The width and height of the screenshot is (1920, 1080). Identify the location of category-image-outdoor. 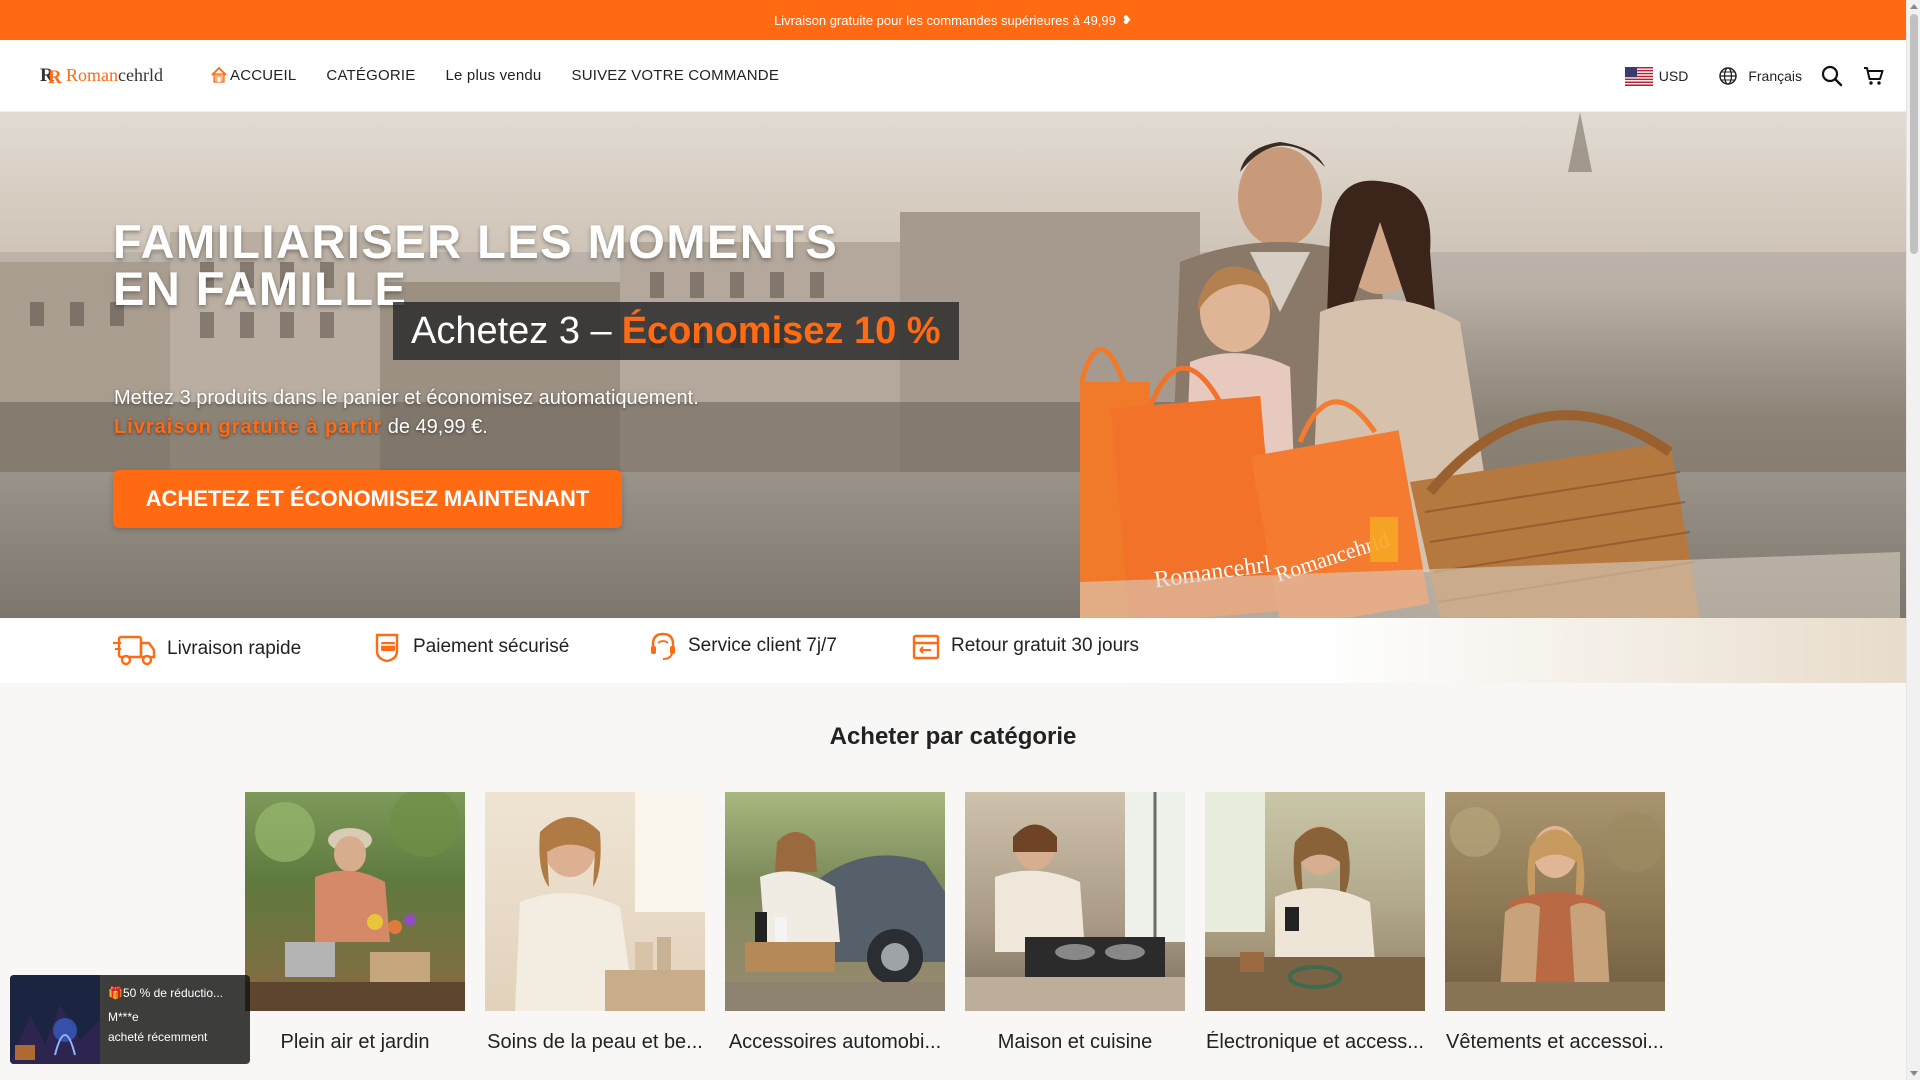
(355, 901).